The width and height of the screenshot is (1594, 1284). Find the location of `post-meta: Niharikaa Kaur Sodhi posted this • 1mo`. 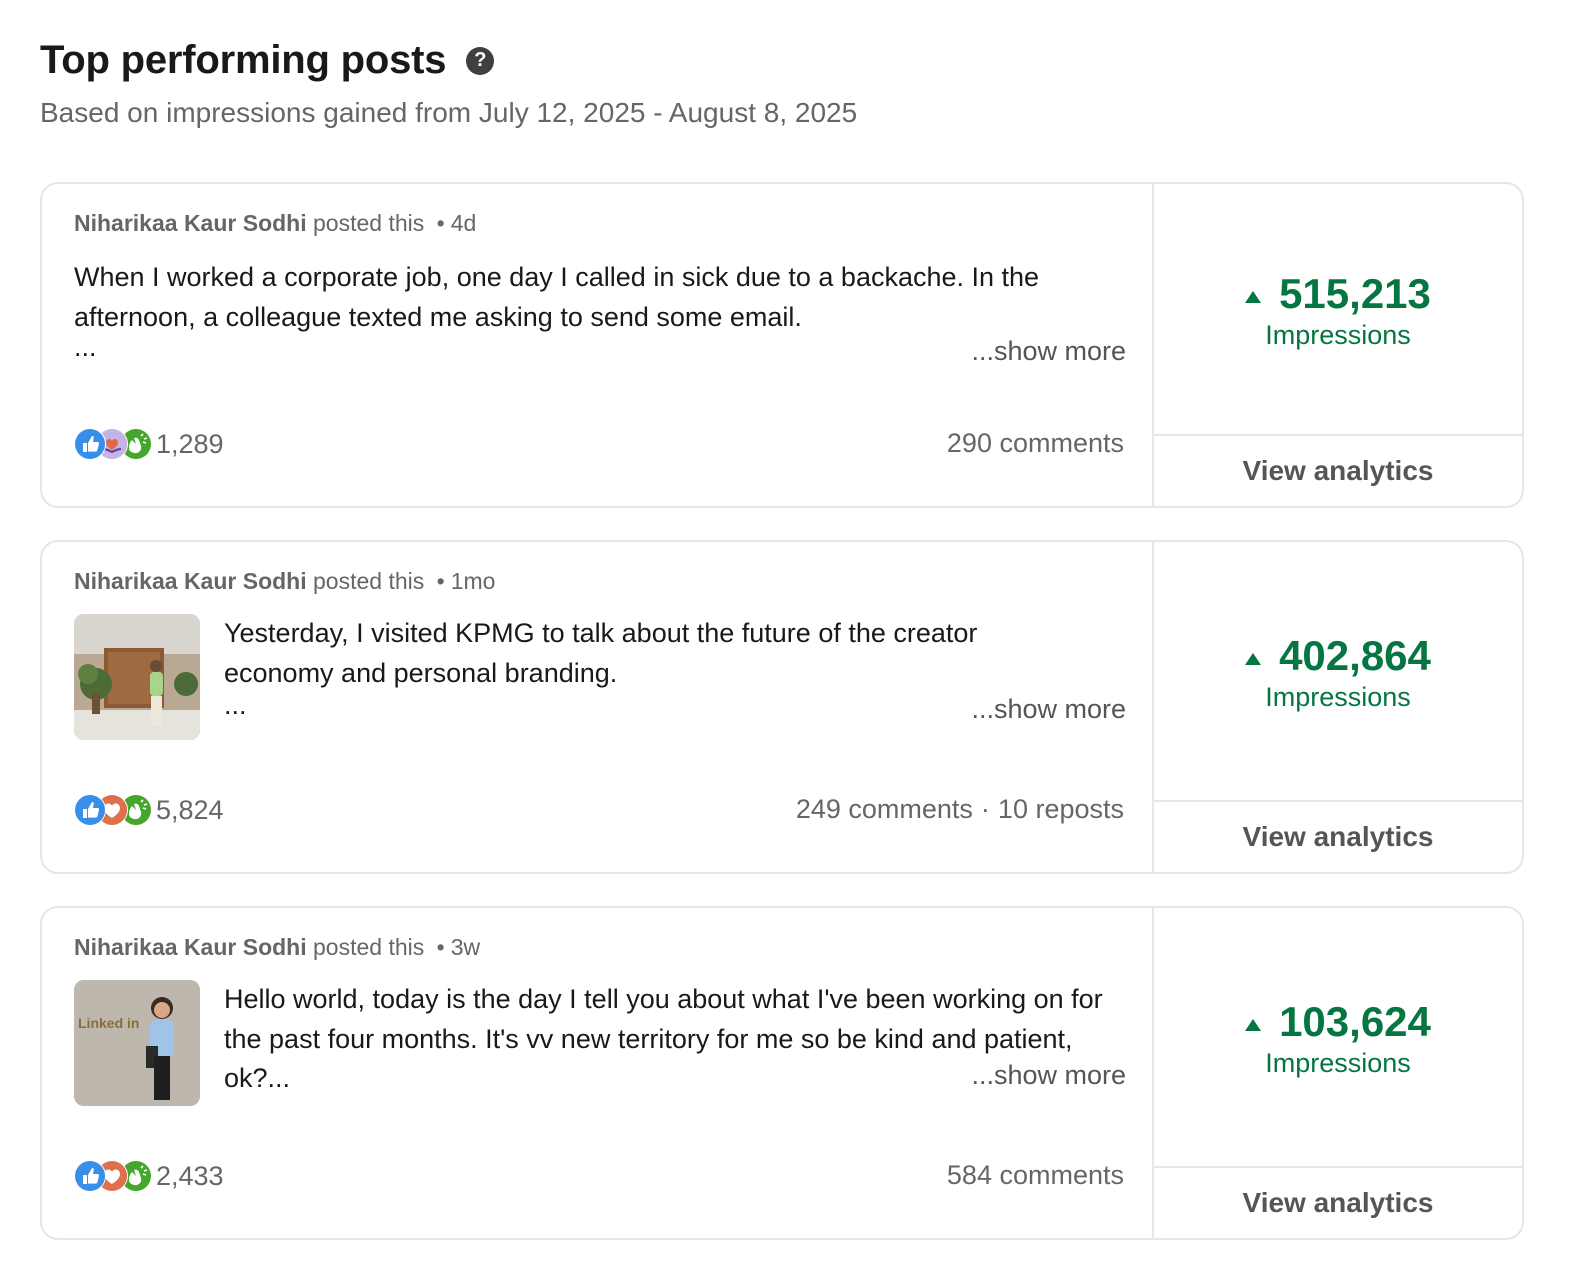

post-meta: Niharikaa Kaur Sodhi posted this • 1mo is located at coordinates (284, 581).